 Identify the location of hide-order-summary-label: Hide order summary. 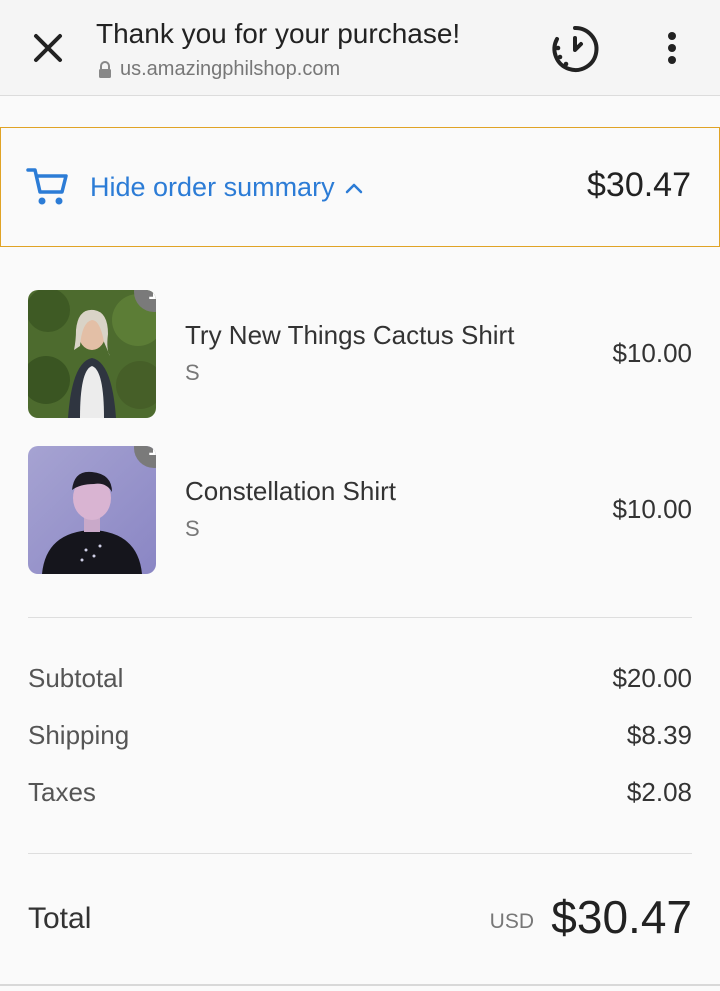
(212, 187).